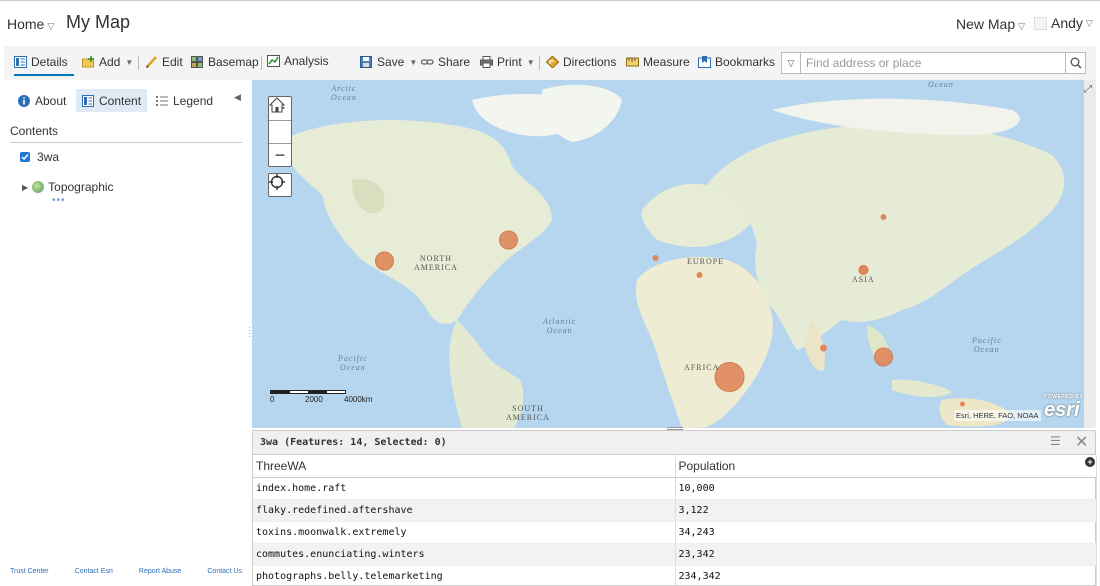 The image size is (1100, 586). What do you see at coordinates (933, 63) in the screenshot?
I see `search-input` at bounding box center [933, 63].